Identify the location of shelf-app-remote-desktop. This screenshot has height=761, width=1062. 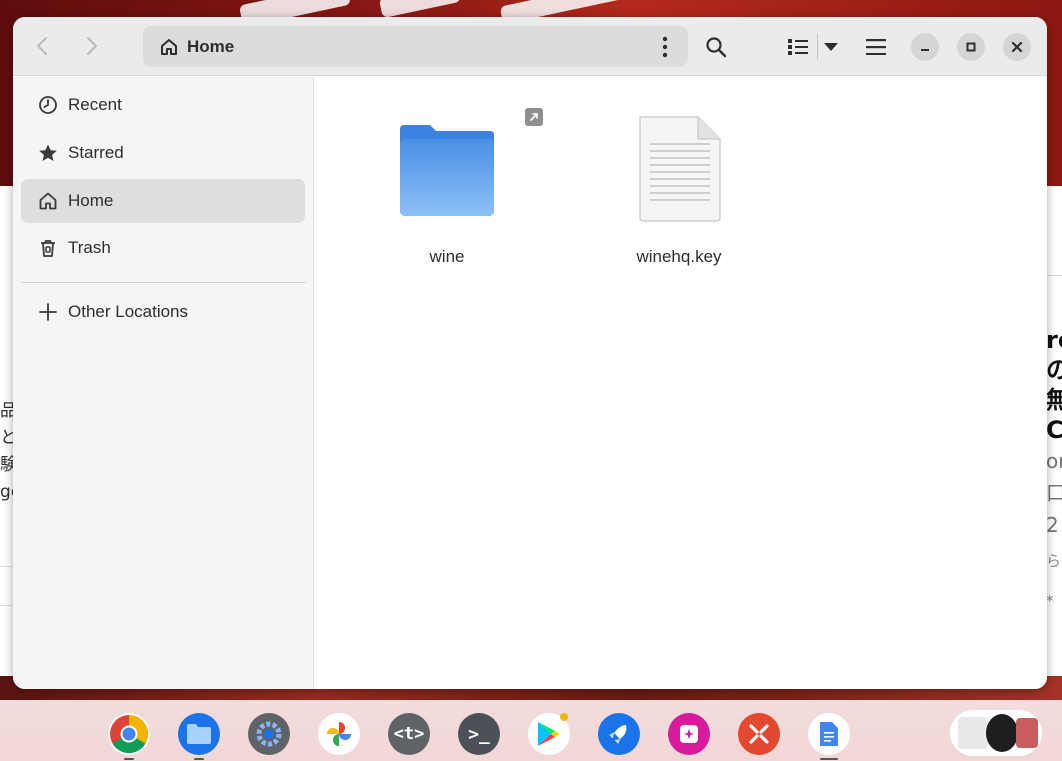
(759, 734).